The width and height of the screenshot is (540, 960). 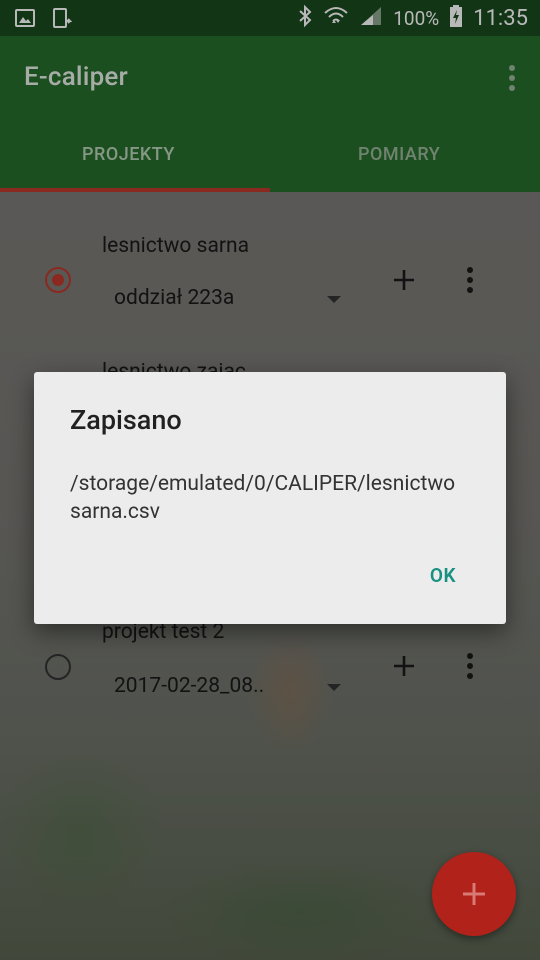 I want to click on add-project-fab, so click(x=474, y=894).